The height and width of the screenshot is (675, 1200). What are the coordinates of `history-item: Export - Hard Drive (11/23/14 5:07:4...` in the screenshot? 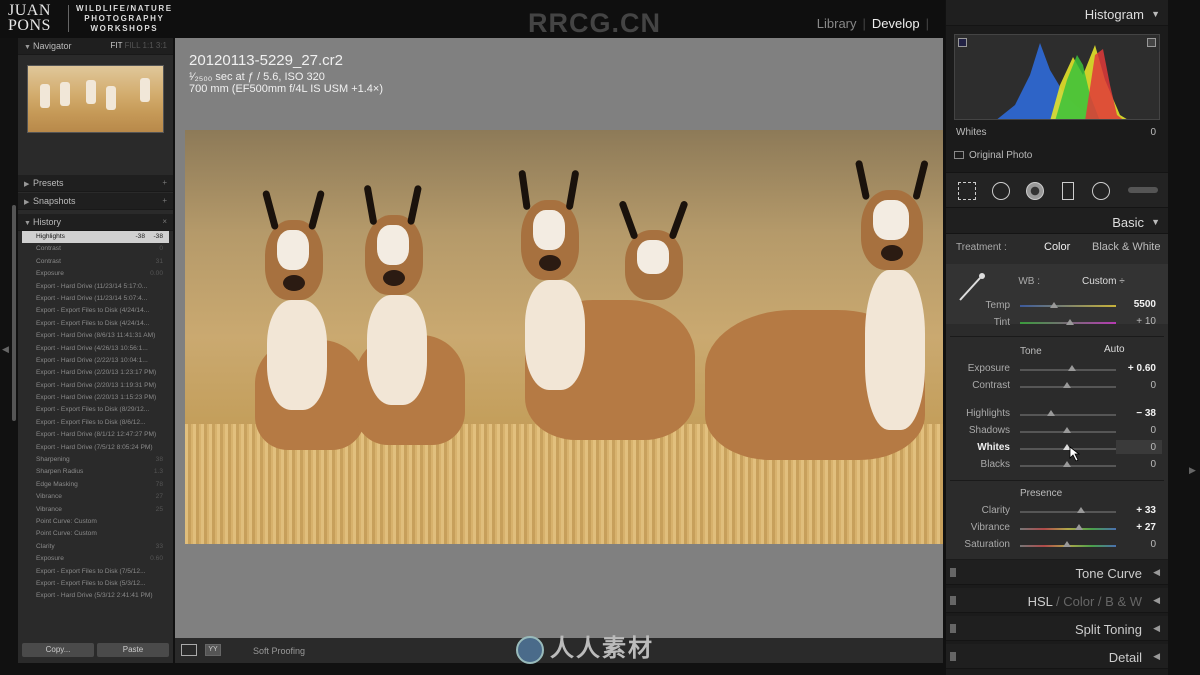 It's located at (95, 299).